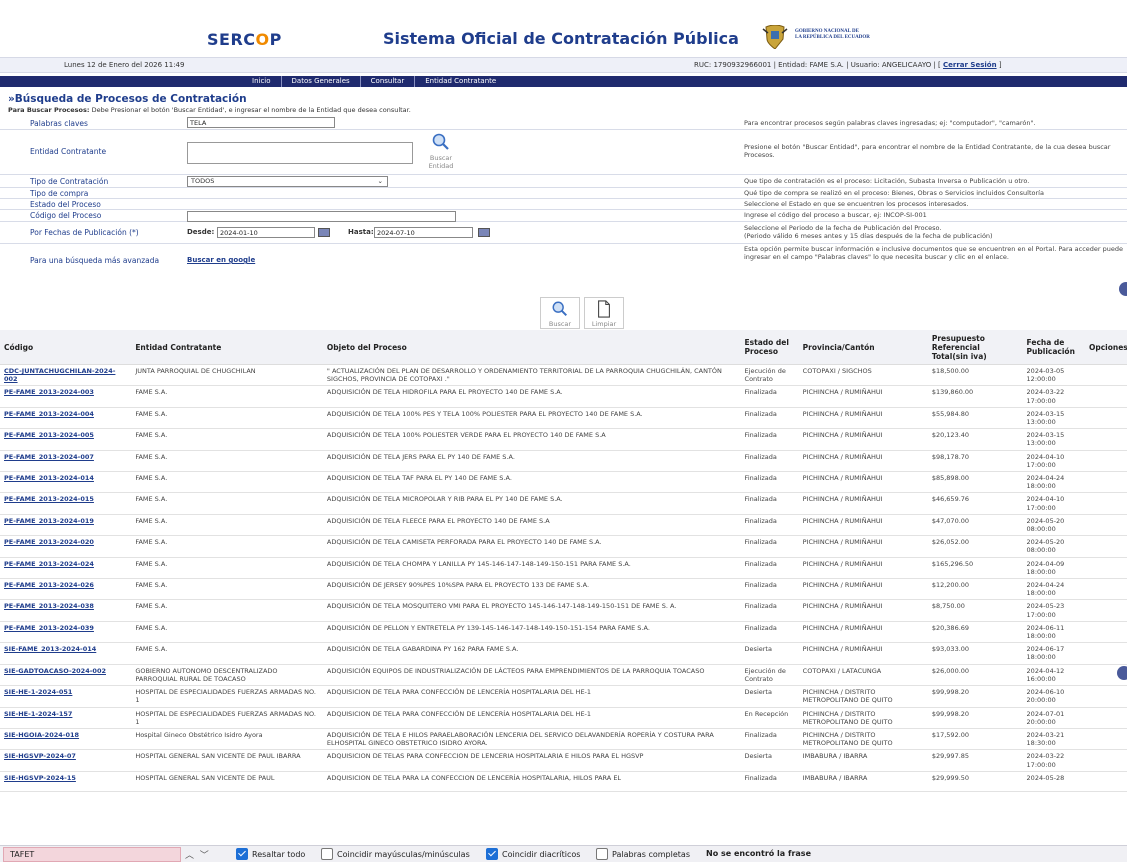 The width and height of the screenshot is (1127, 862). I want to click on whole-words-toggle: Palabras completas, so click(643, 854).